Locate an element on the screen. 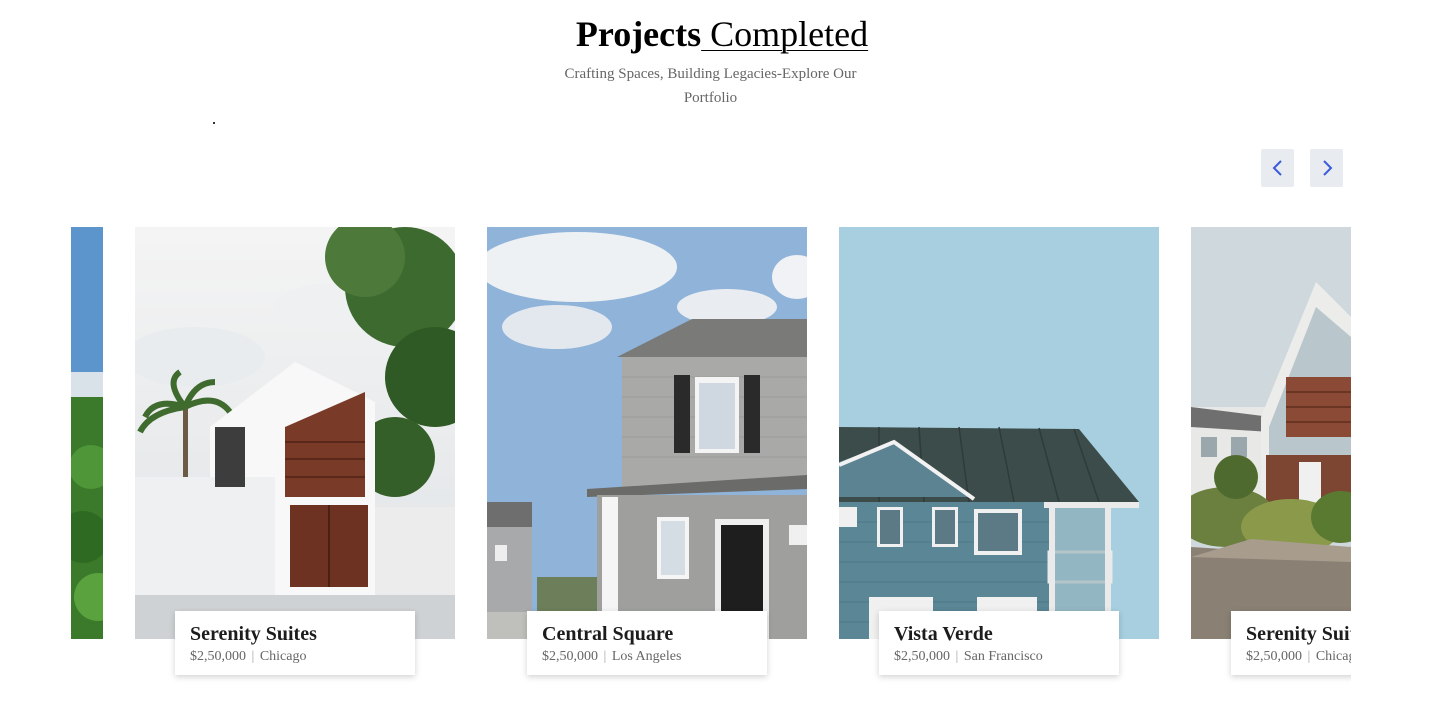  project-info: Central Square $2,50,000 | Los Angeles is located at coordinates (647, 643).